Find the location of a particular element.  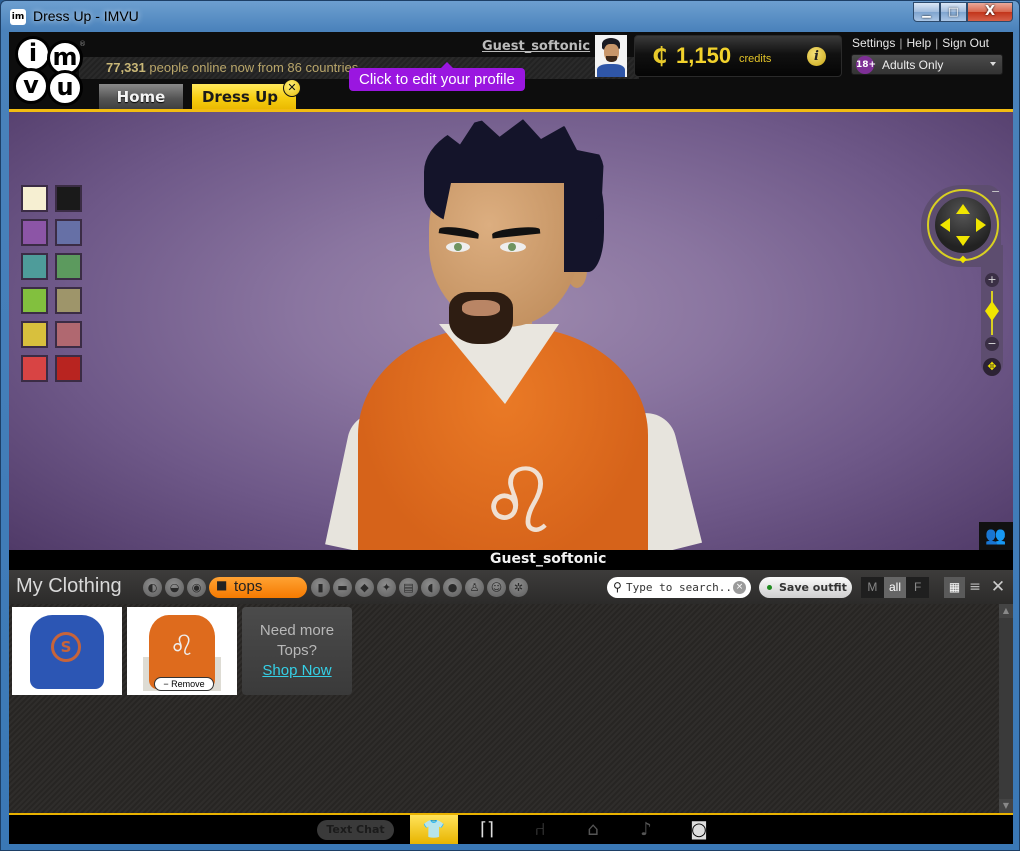

category-lips-icon: ◒ is located at coordinates (174, 587).